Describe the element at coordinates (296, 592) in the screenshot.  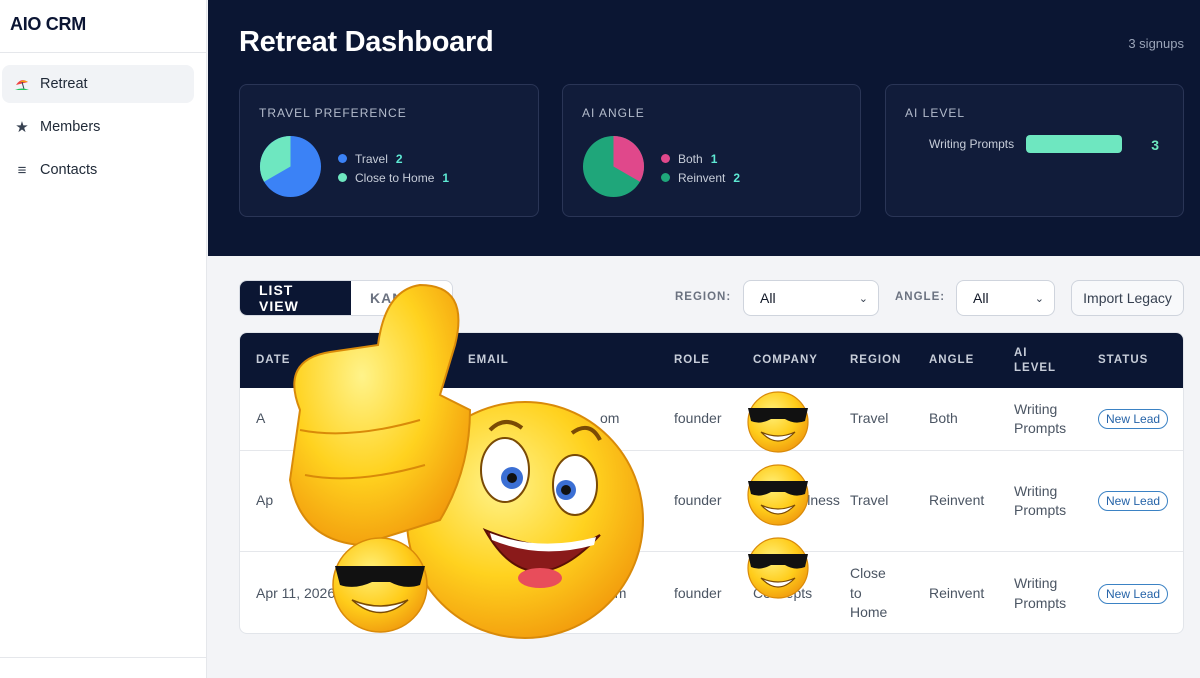
I see `cell-date: Apr 11, 2026` at that location.